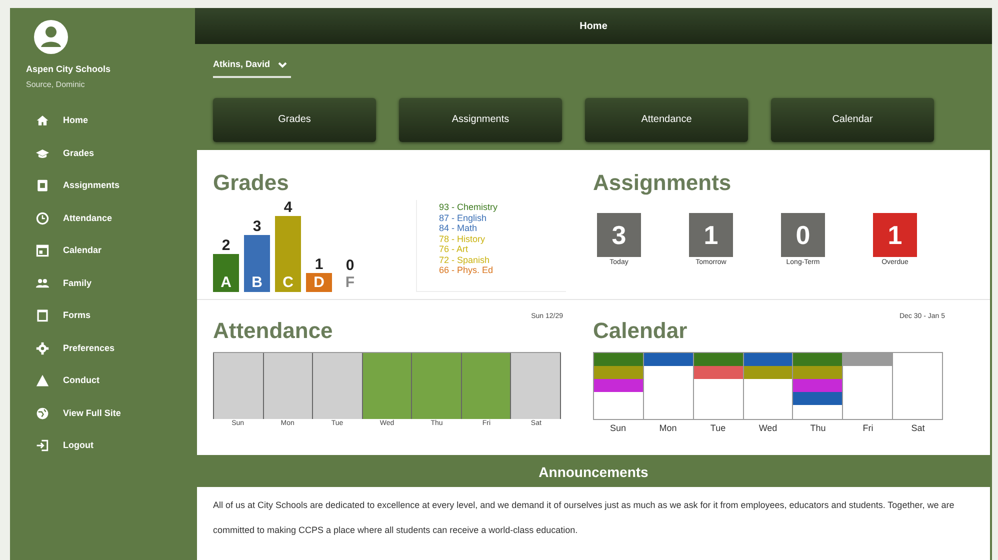  Describe the element at coordinates (593, 472) in the screenshot. I see `section-heading: Announcements` at that location.